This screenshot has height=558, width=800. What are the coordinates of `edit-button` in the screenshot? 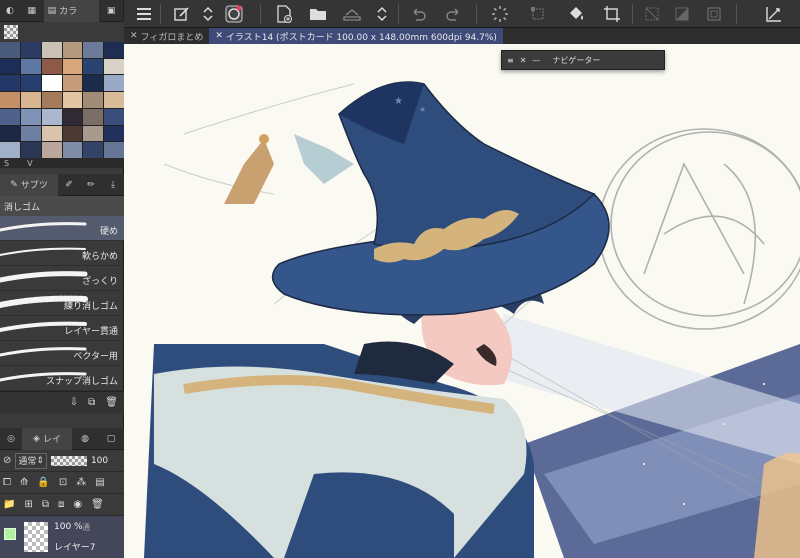 It's located at (182, 14).